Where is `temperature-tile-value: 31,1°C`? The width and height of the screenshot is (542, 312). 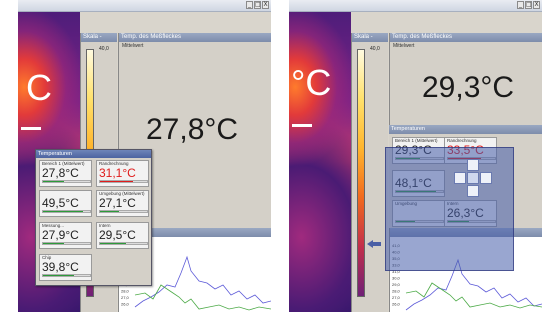
temperature-tile-value: 31,1°C is located at coordinates (117, 173).